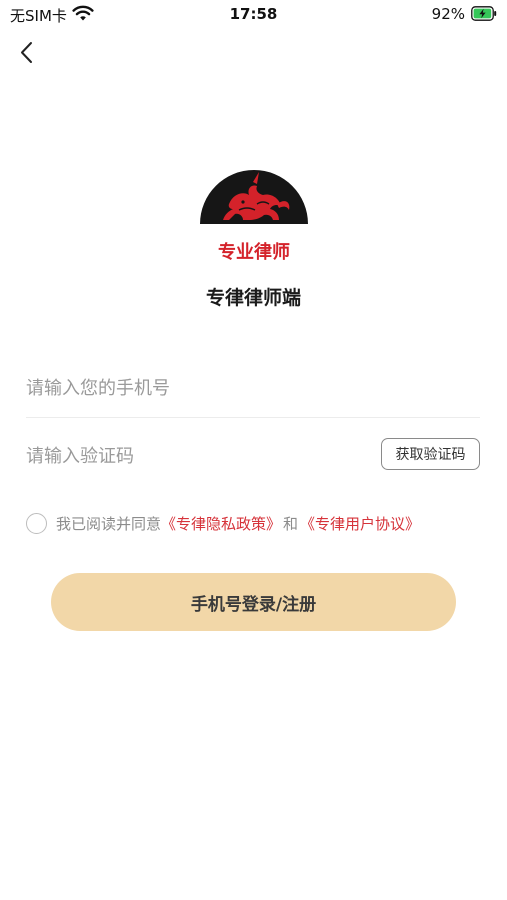 This screenshot has height=900, width=507. I want to click on battery-percentage: 92%, so click(448, 14).